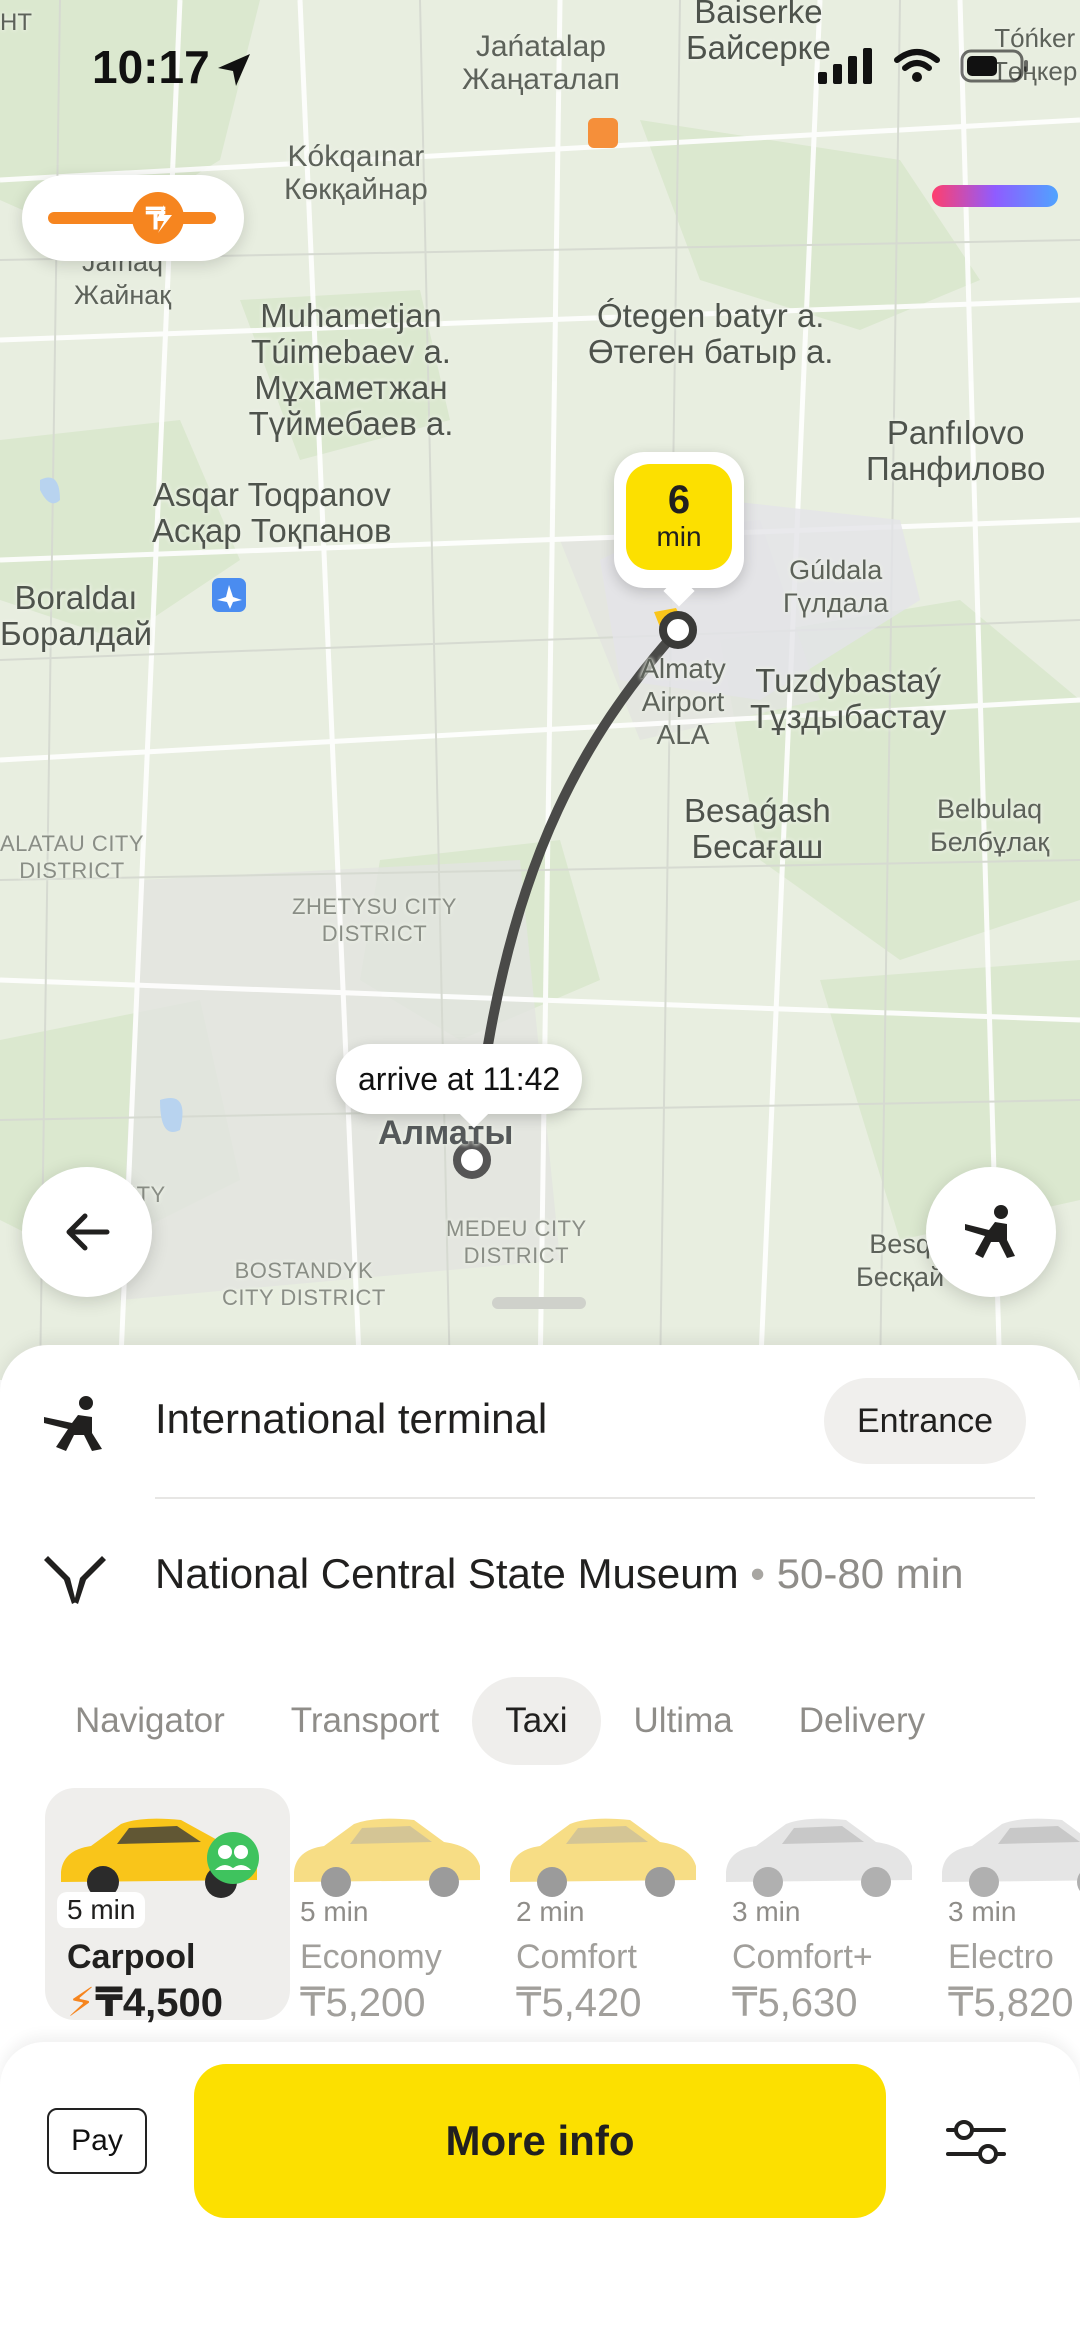 The height and width of the screenshot is (2337, 1080). I want to click on tariff-price: ⚡₸4,500, so click(145, 2003).